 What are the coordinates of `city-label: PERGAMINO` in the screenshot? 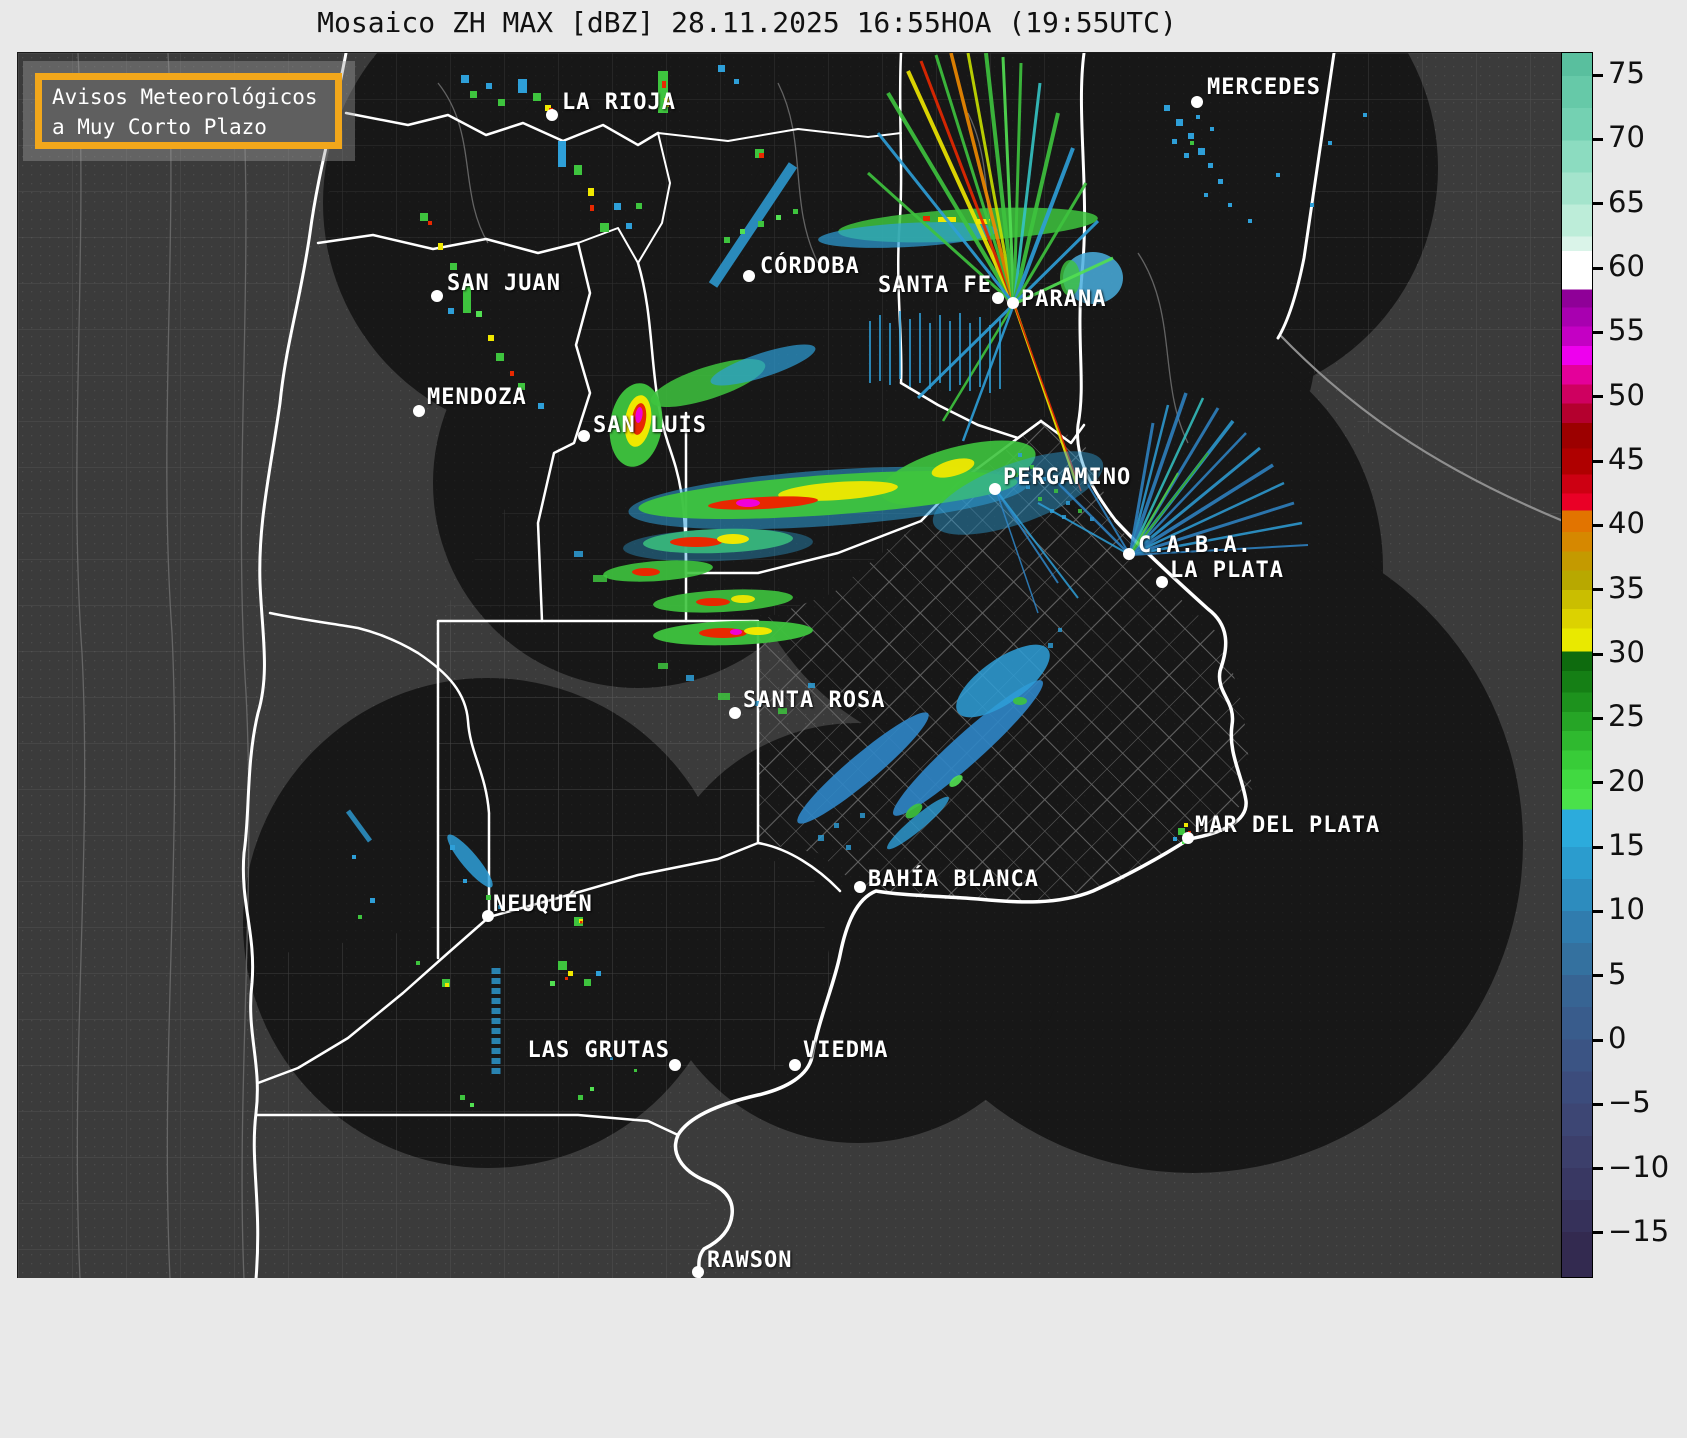 It's located at (1067, 477).